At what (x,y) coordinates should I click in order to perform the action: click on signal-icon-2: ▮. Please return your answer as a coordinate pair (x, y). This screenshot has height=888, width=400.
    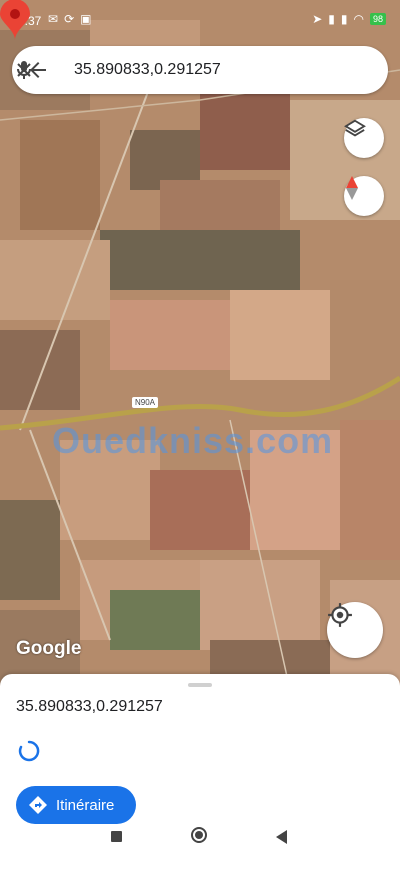
    Looking at the image, I should click on (344, 19).